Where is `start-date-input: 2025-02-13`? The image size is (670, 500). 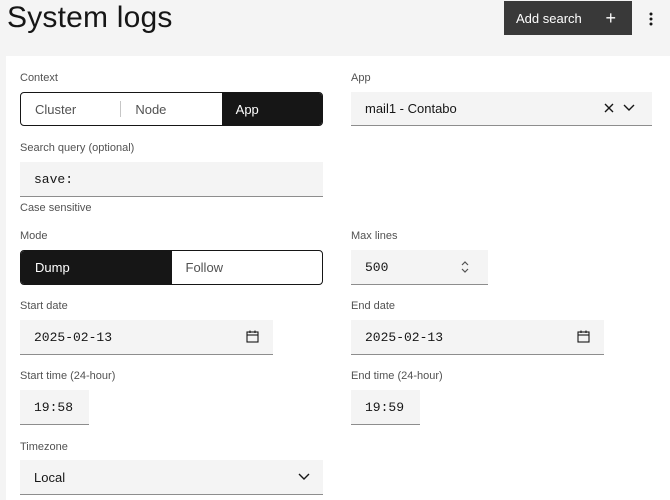
start-date-input: 2025-02-13 is located at coordinates (146, 337).